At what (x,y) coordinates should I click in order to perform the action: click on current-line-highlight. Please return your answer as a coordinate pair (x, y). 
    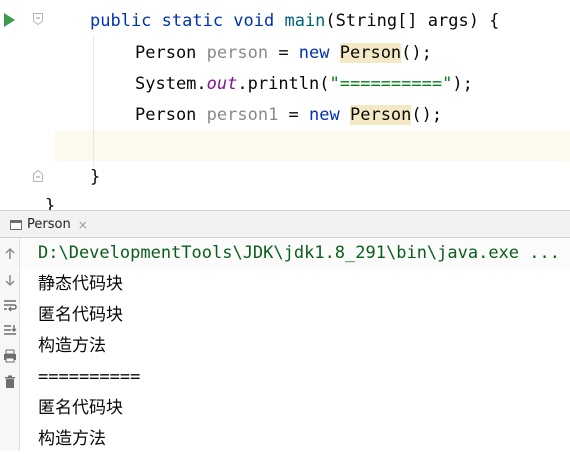
    Looking at the image, I should click on (285, 146).